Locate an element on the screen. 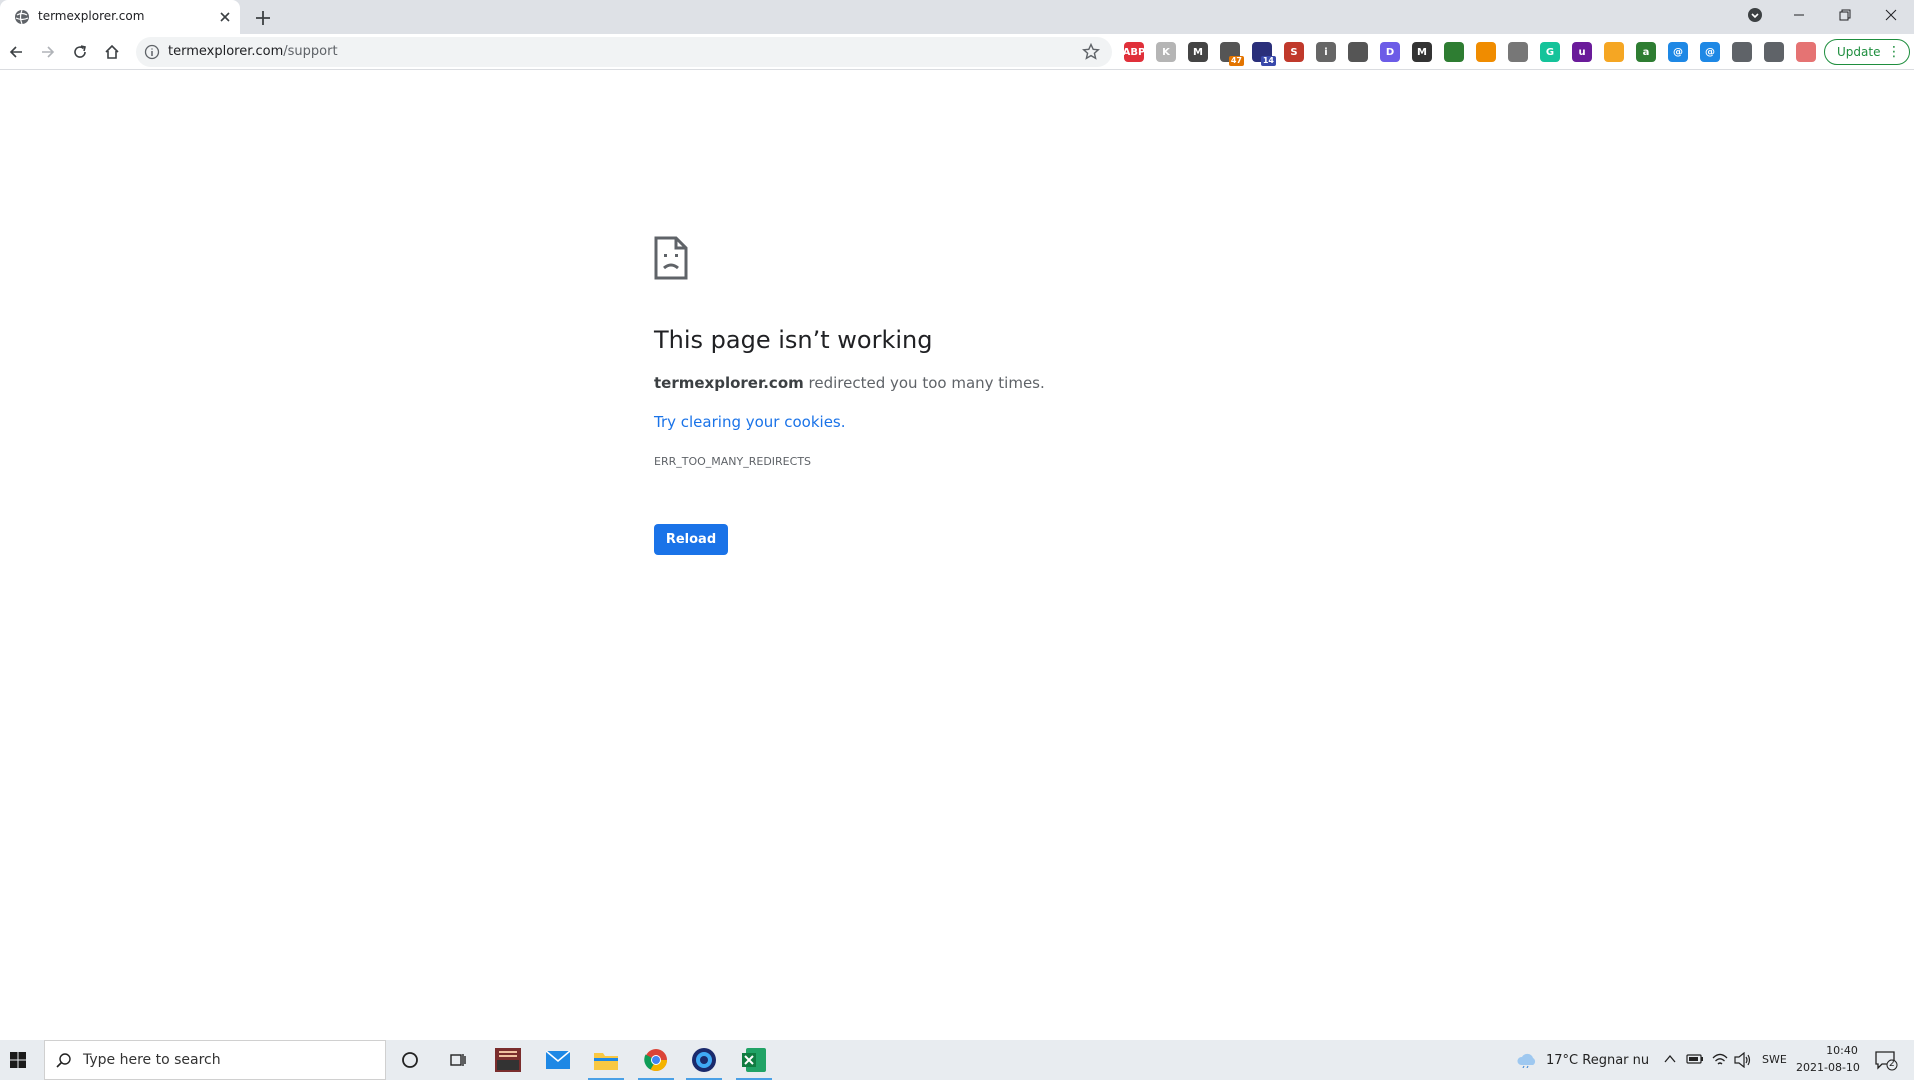 The height and width of the screenshot is (1080, 1914). extension-label: K is located at coordinates (1166, 52).